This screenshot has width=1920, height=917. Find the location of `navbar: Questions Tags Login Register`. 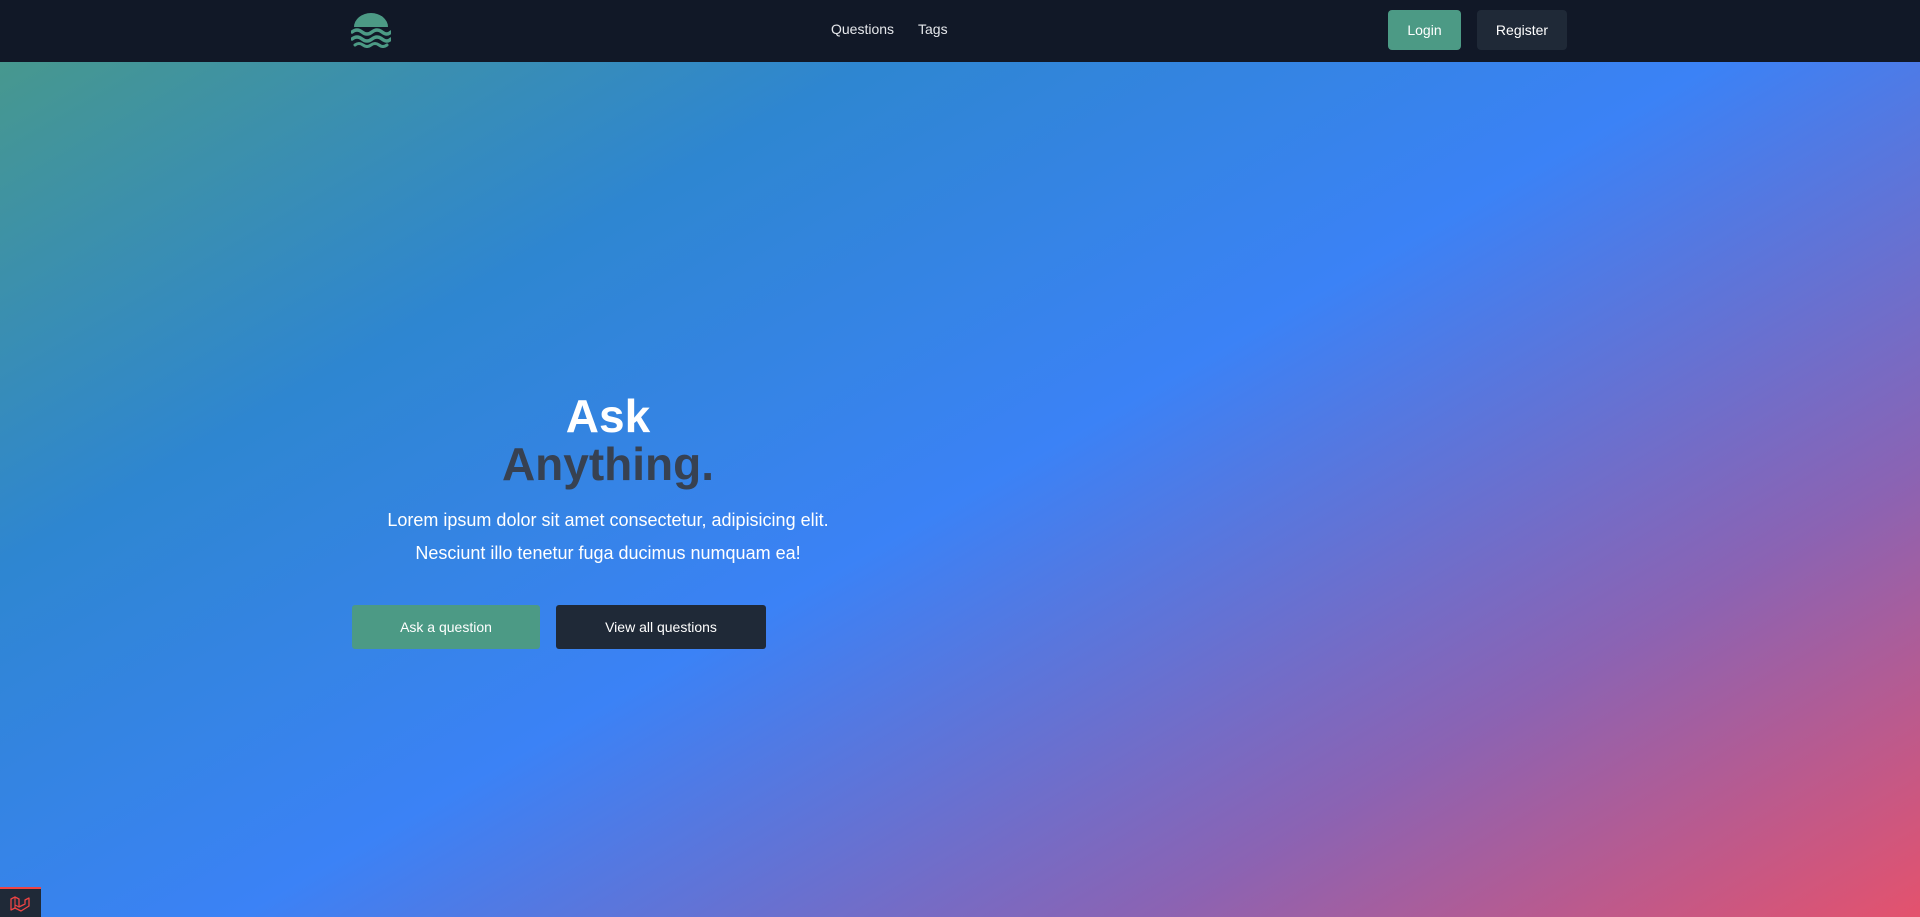

navbar: Questions Tags Login Register is located at coordinates (960, 31).